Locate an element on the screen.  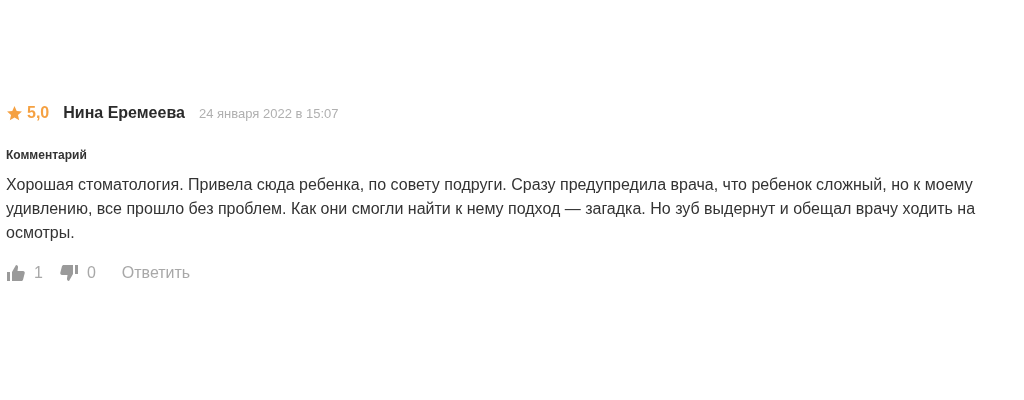
author-name: Нина Еремеева is located at coordinates (124, 113).